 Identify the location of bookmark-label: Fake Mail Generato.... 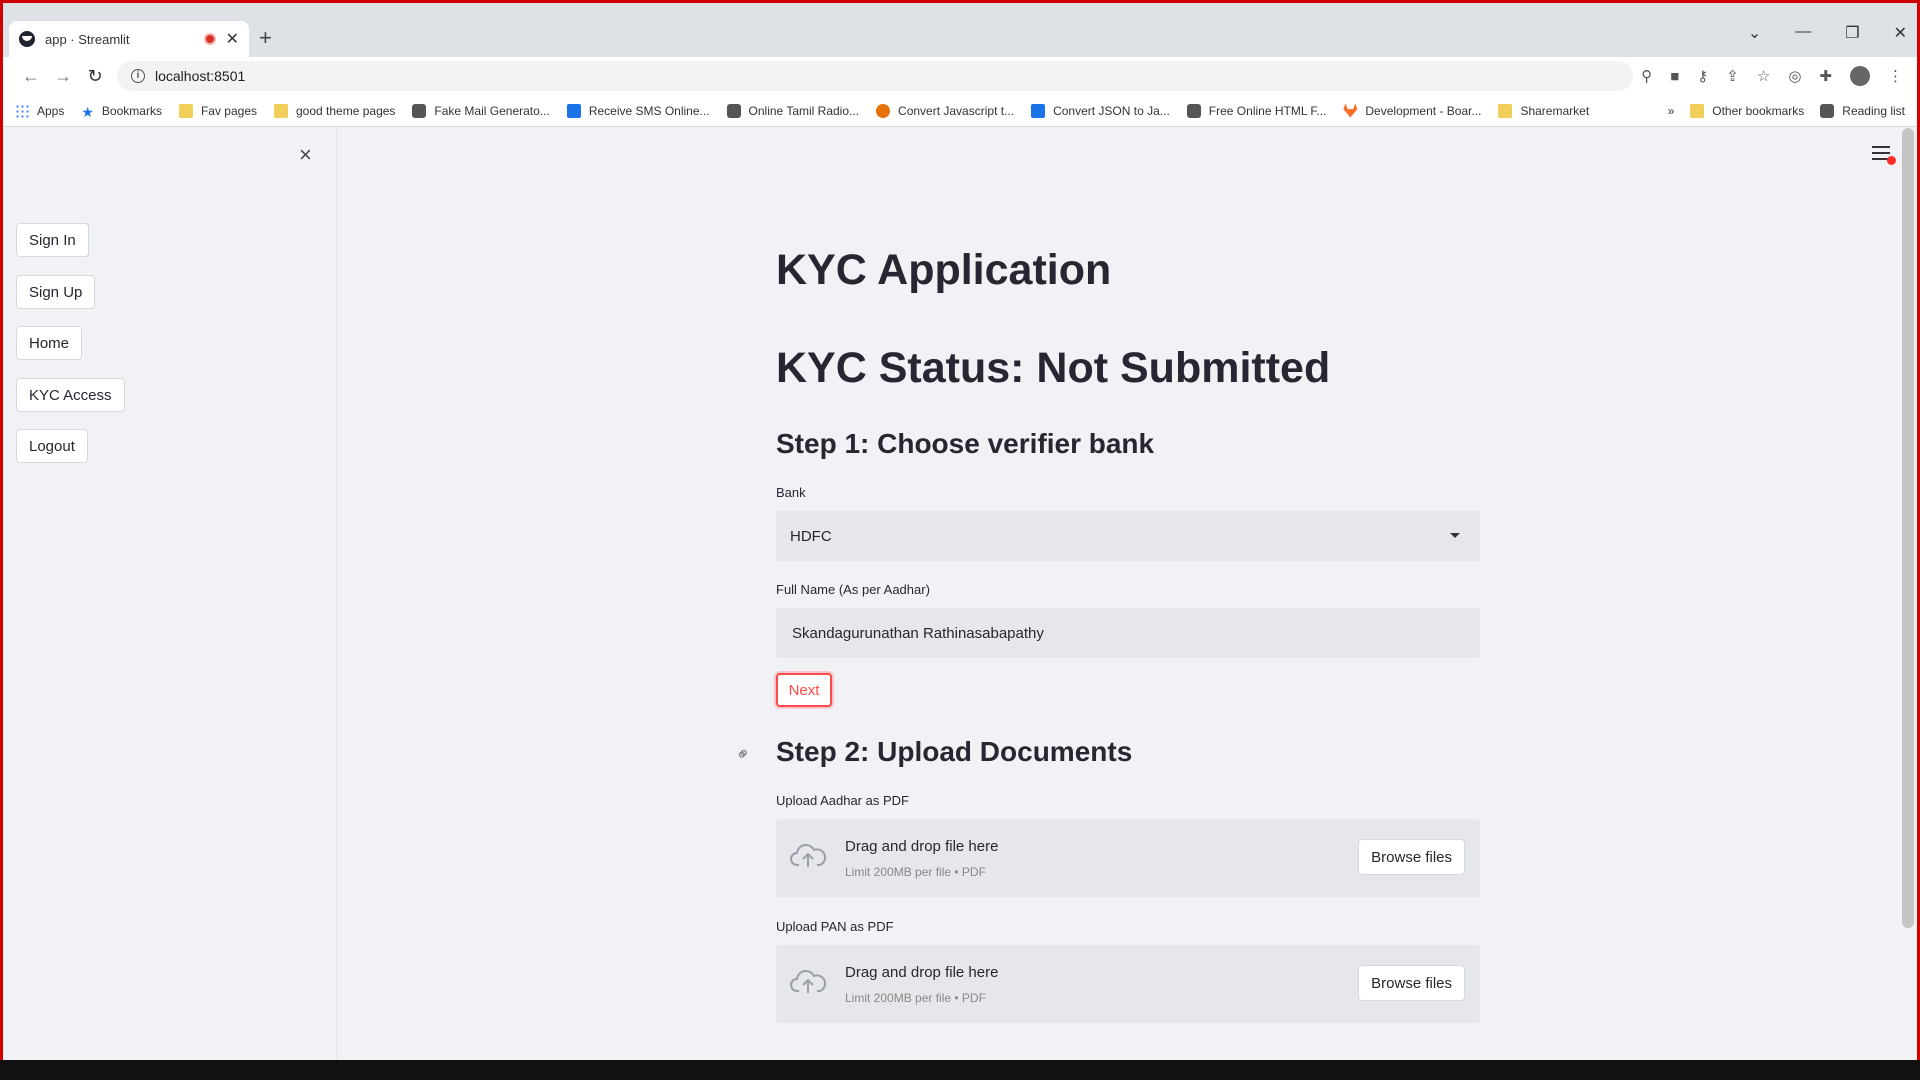
(492, 110).